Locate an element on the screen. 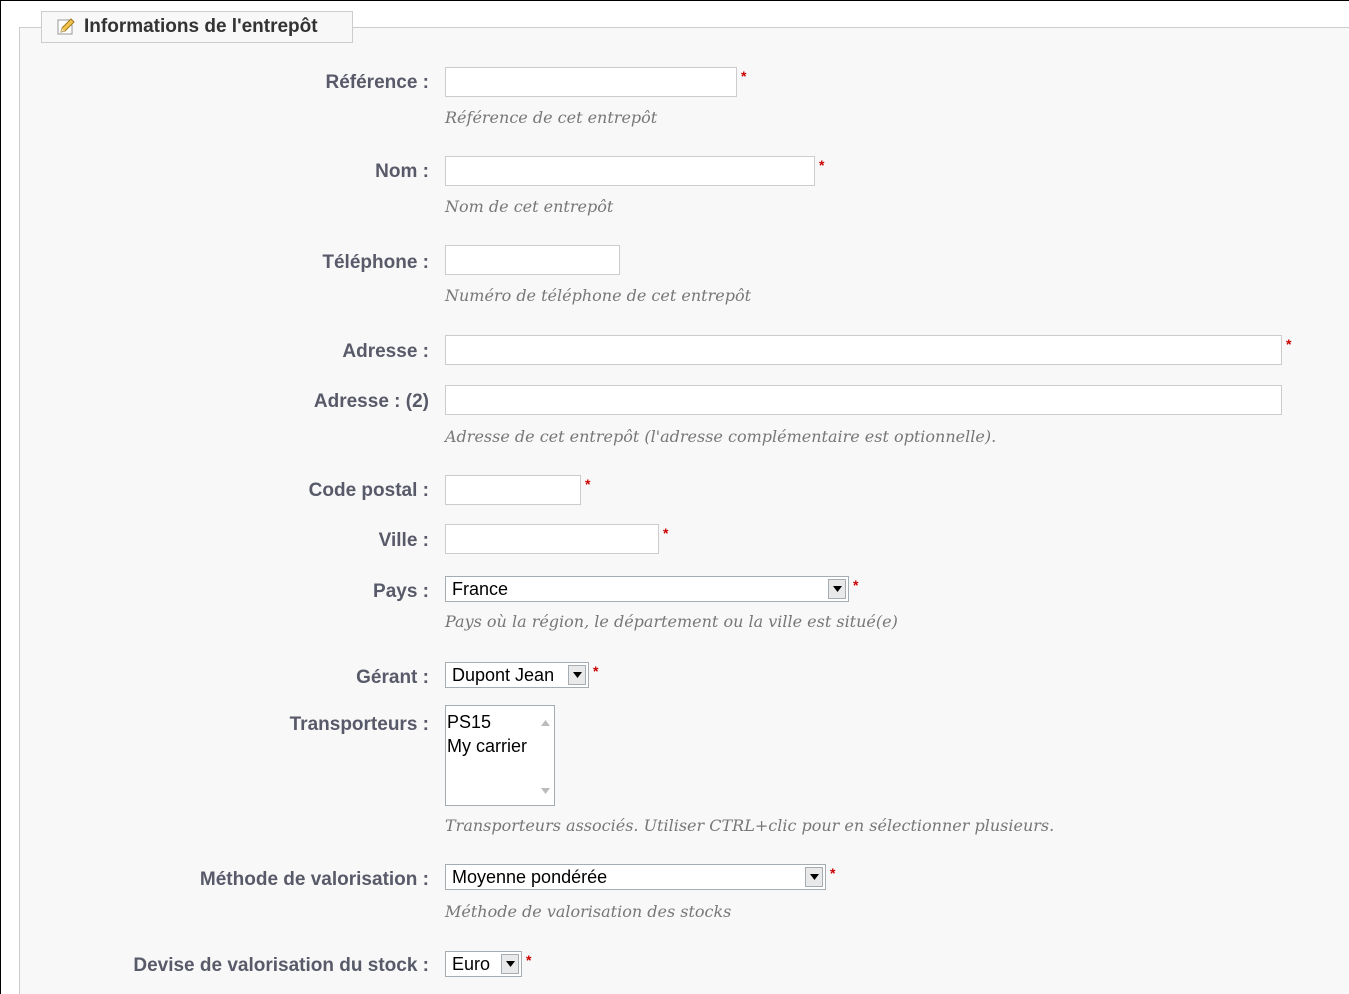 Image resolution: width=1349 pixels, height=994 pixels. methode-selected-value: Moyenne pondérée is located at coordinates (530, 876).